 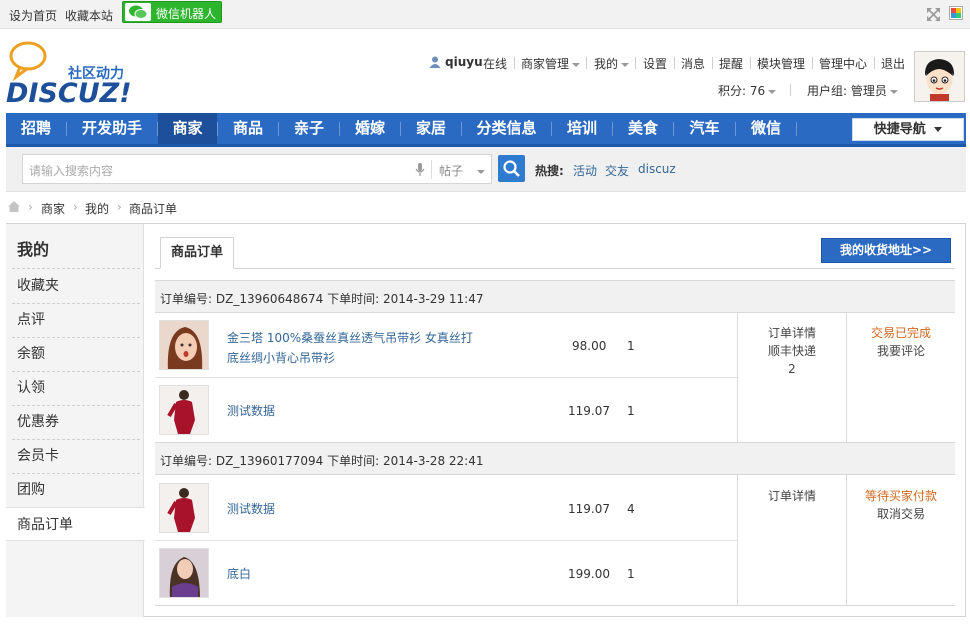 I want to click on breadcrumb-merchant: 商家, so click(x=53, y=208).